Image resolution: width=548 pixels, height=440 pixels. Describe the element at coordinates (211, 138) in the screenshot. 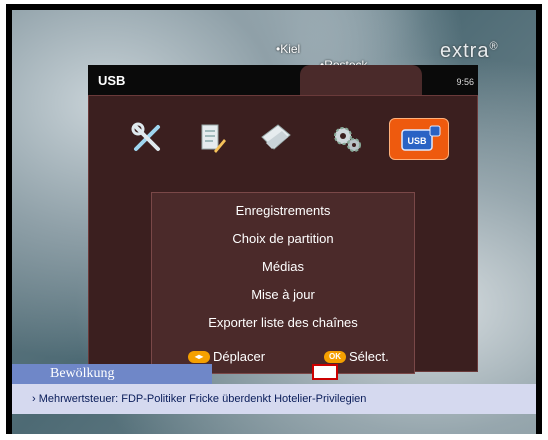

I see `document-edit-icon` at that location.